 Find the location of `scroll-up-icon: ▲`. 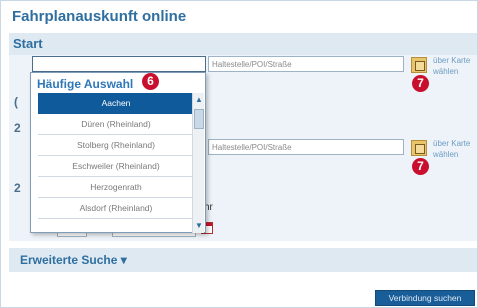

scroll-up-icon: ▲ is located at coordinates (199, 100).